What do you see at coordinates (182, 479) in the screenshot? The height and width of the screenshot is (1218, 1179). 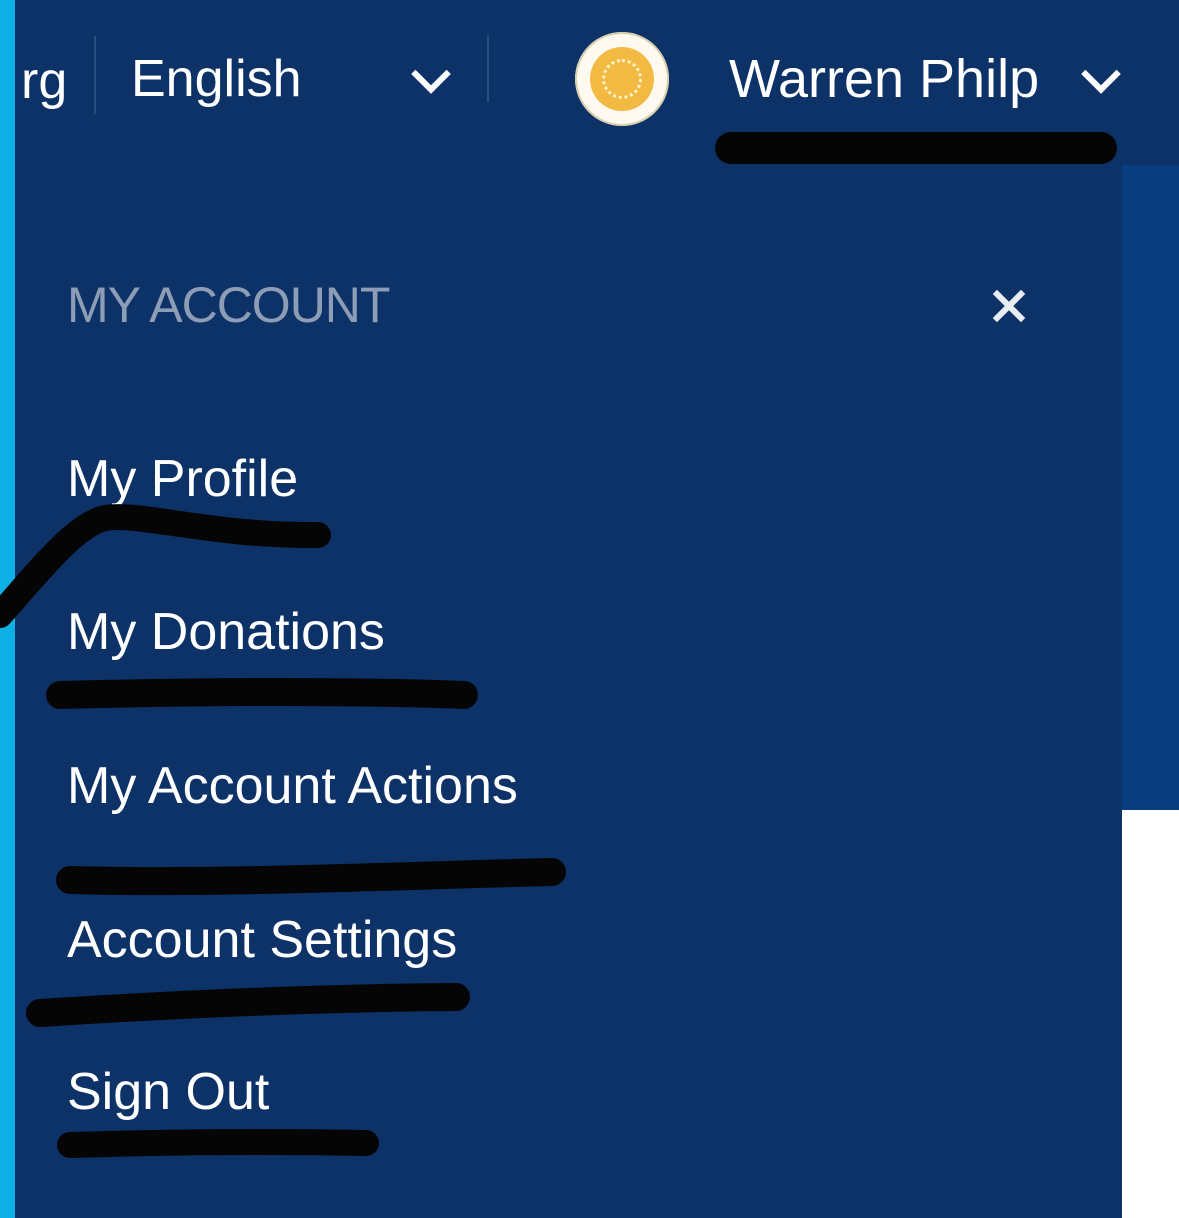 I see `menu-item-my-profile: My Profile` at bounding box center [182, 479].